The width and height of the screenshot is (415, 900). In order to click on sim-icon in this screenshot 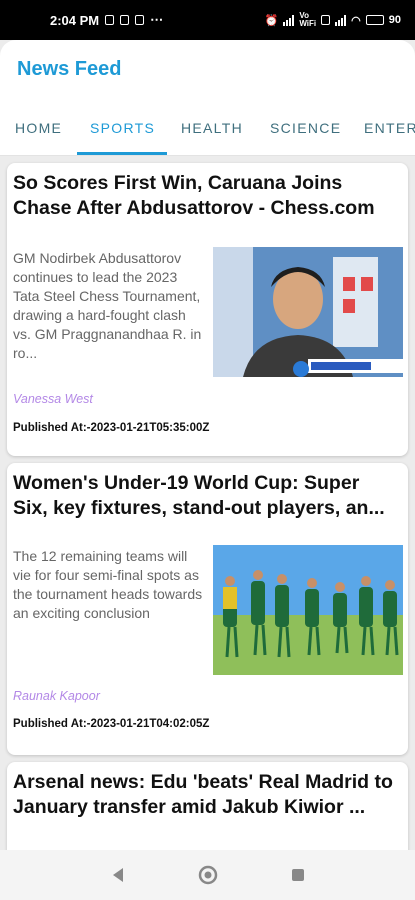, I will do `click(110, 20)`.